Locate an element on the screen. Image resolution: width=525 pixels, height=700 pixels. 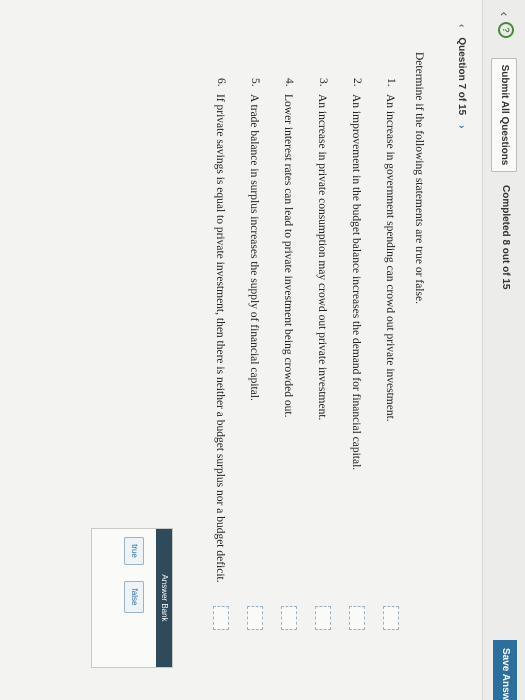
answer-bank: Answer Bank true false is located at coordinates (132, 598).